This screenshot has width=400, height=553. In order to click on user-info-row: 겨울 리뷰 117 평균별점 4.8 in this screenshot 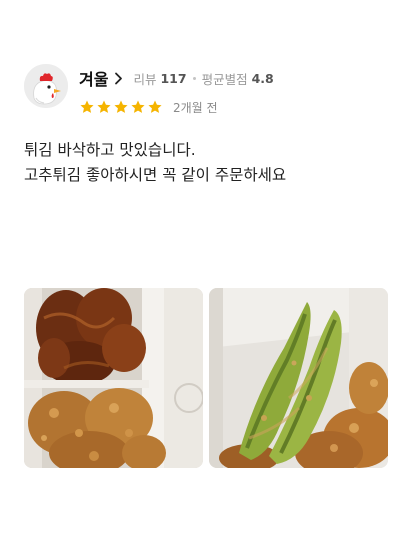, I will do `click(176, 78)`.